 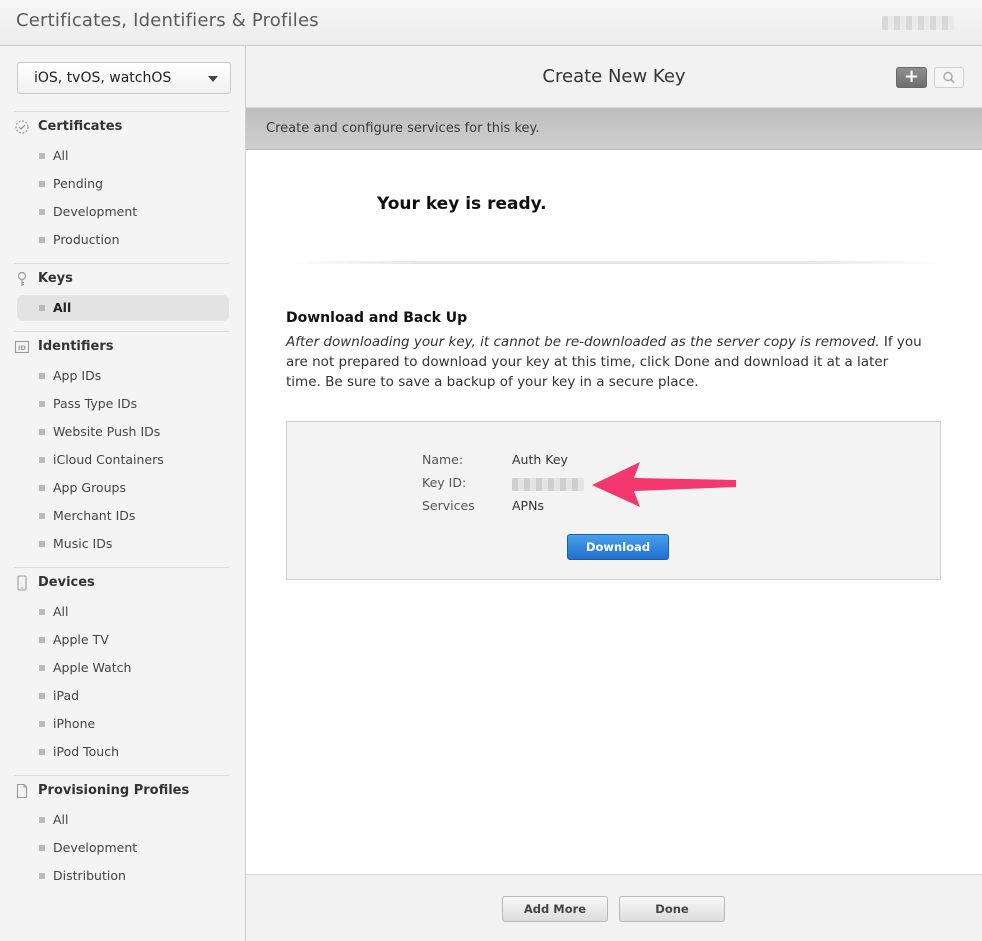 I want to click on platform-select: iOS, tvOS, watchOS, so click(x=124, y=78).